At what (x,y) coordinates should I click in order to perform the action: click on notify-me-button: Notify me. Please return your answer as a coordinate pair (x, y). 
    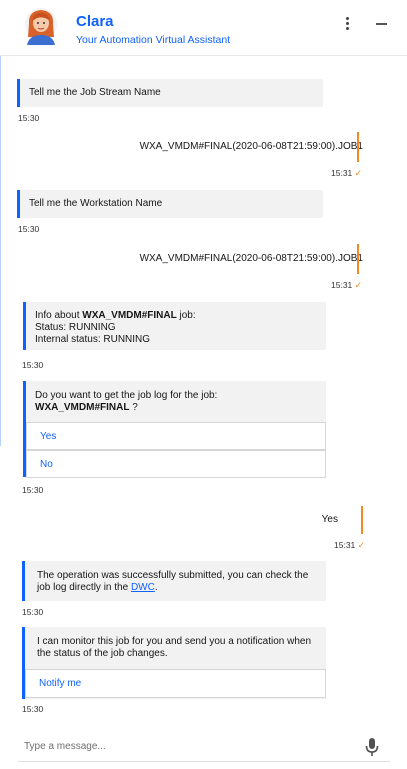
    Looking at the image, I should click on (175, 683).